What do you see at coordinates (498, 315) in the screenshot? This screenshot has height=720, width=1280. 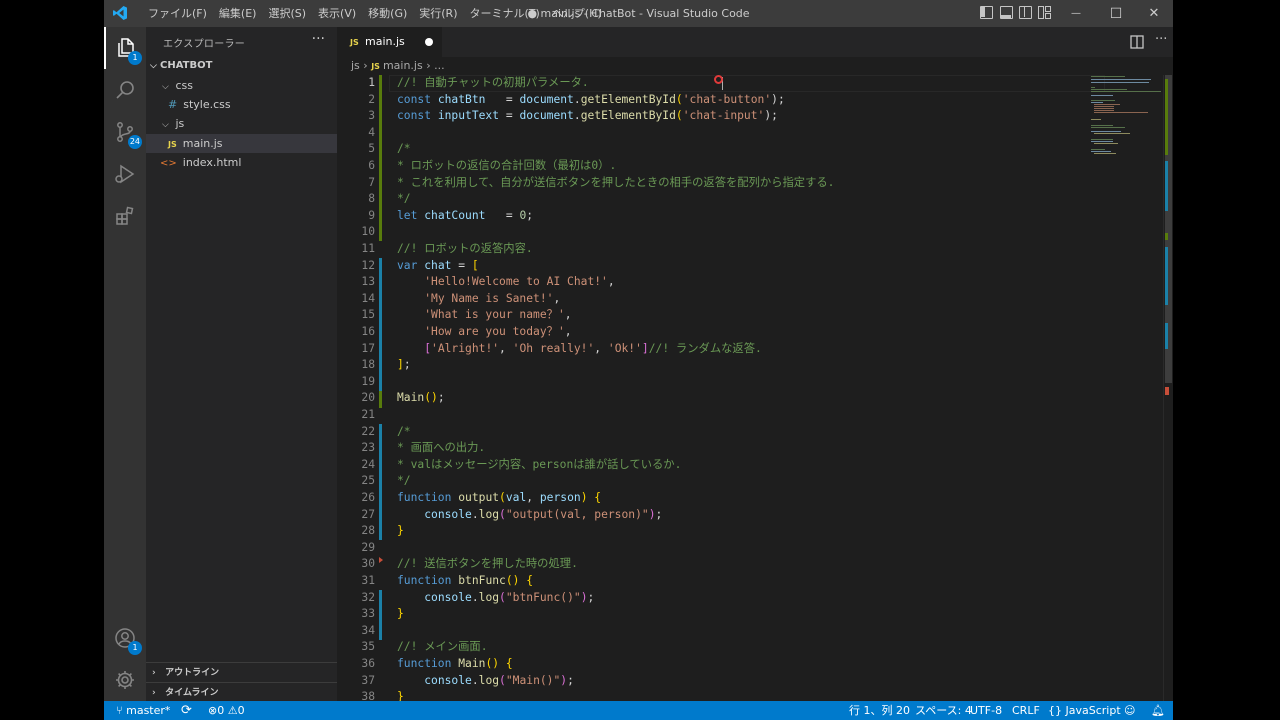 I see `code-line: 'What is your name？',` at bounding box center [498, 315].